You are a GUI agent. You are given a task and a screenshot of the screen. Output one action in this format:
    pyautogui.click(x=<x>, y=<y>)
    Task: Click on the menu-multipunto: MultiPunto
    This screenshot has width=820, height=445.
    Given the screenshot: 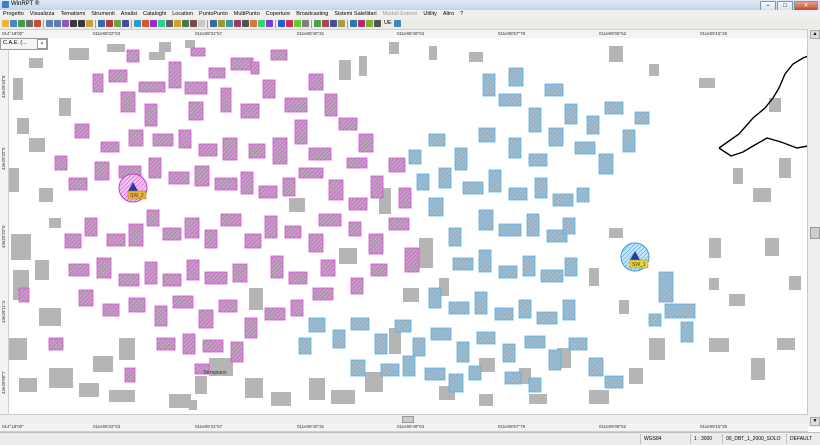 What is the action you would take?
    pyautogui.click(x=247, y=14)
    